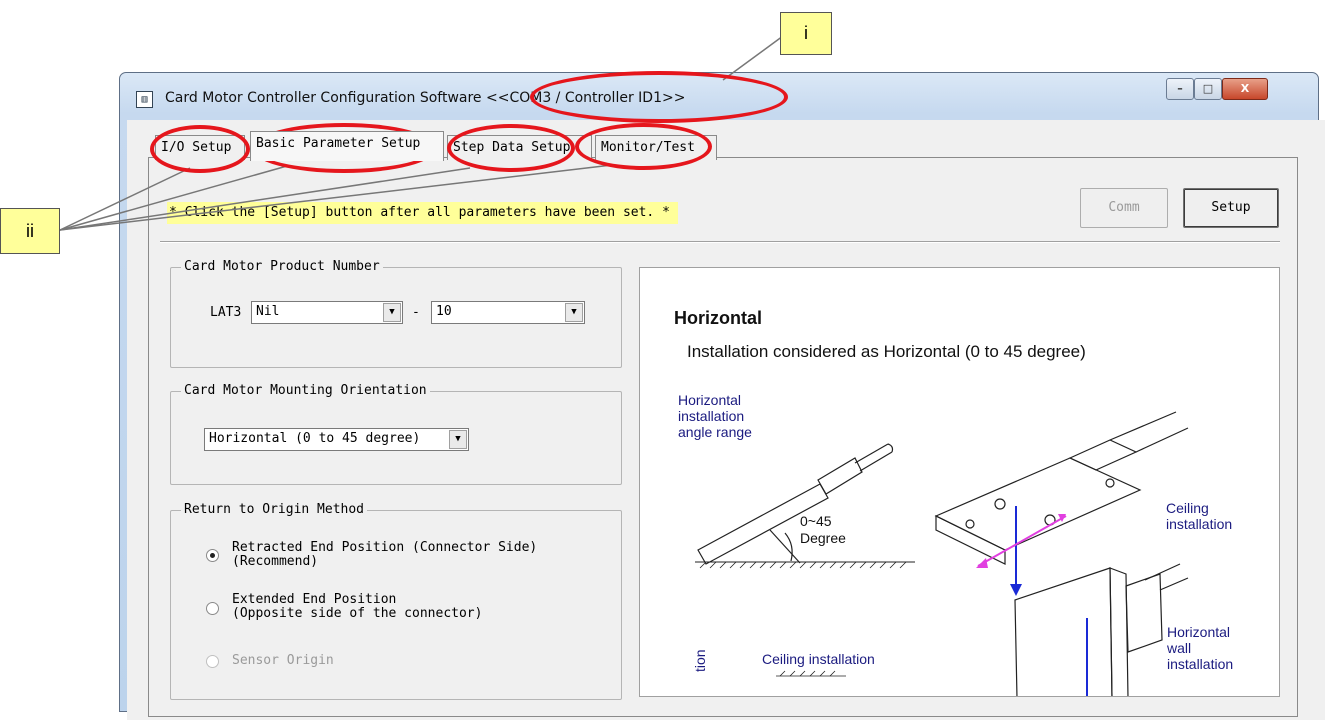 This screenshot has height=720, width=1325. What do you see at coordinates (200, 149) in the screenshot?
I see `annotation-ellipse-io-setup` at bounding box center [200, 149].